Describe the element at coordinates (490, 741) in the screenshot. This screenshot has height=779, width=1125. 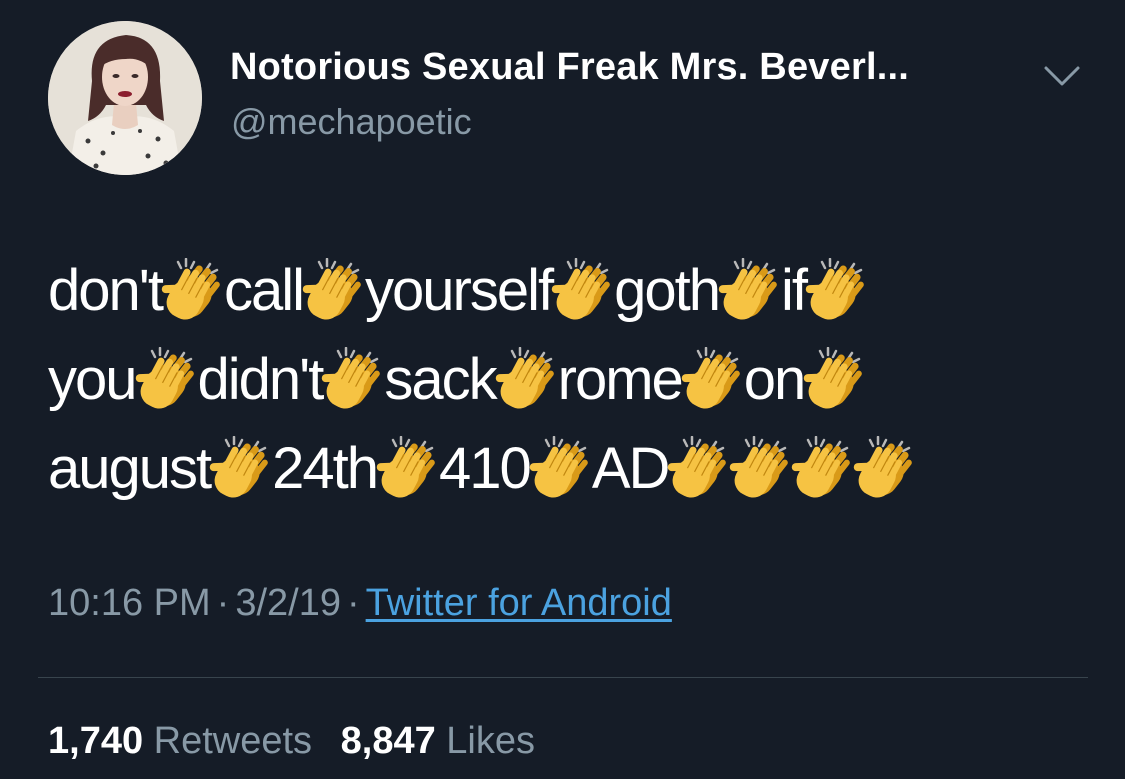
I see `likes-label: Likes` at that location.